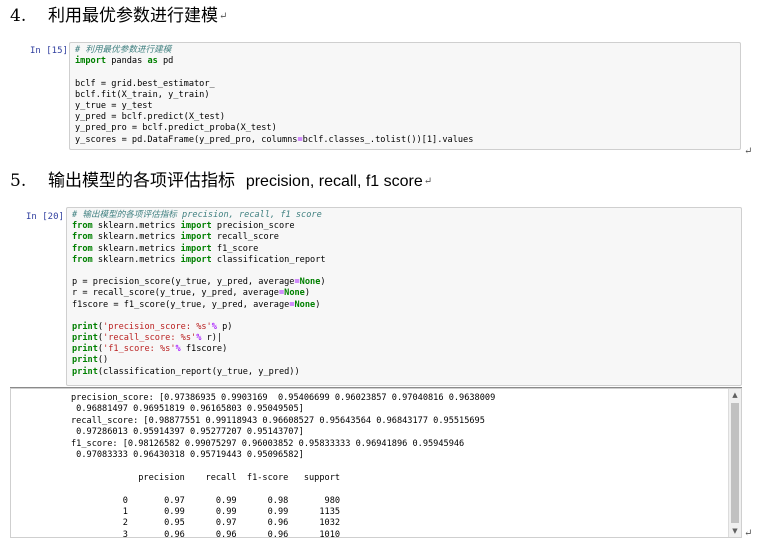 The width and height of the screenshot is (758, 547). Describe the element at coordinates (127, 61) in the screenshot. I see `code-token: pandas` at that location.